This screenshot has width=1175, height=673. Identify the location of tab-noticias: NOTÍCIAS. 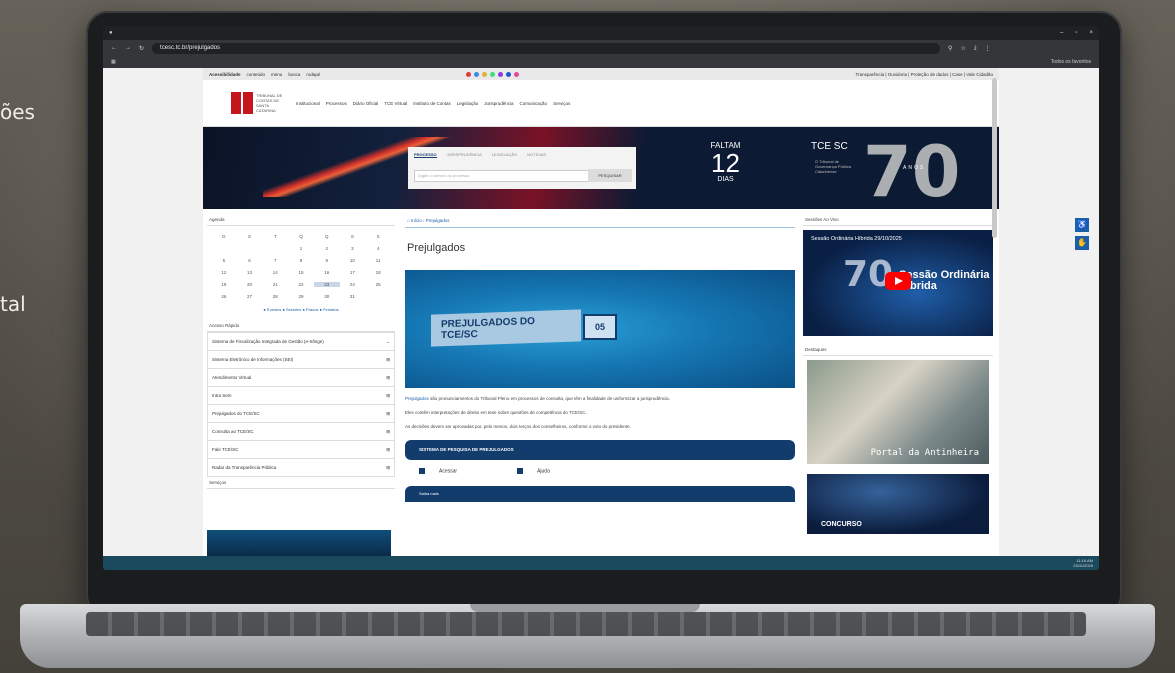
(536, 155).